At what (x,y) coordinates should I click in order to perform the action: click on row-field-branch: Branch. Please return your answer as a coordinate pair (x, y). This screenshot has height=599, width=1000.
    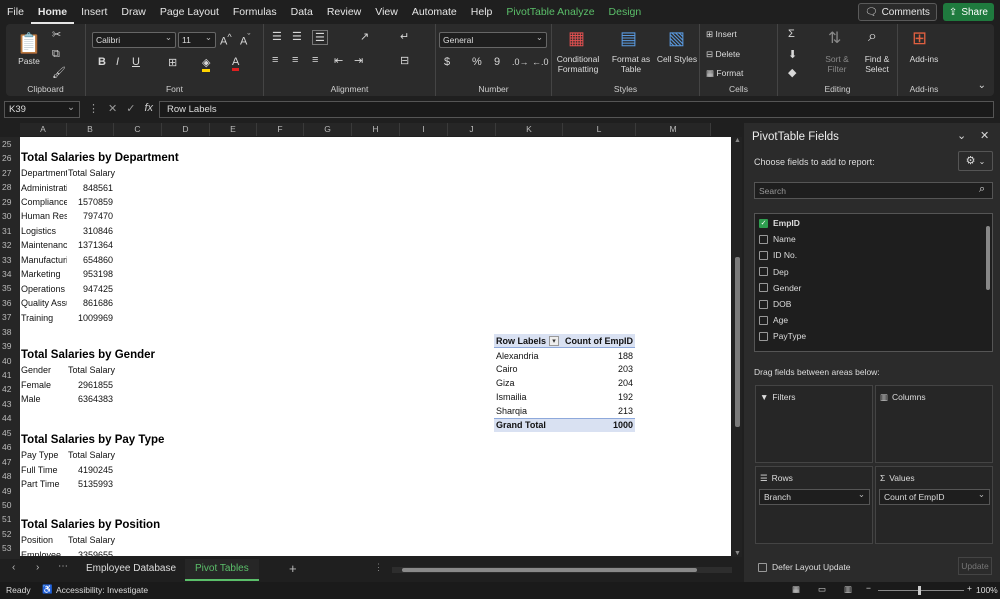
    Looking at the image, I should click on (814, 497).